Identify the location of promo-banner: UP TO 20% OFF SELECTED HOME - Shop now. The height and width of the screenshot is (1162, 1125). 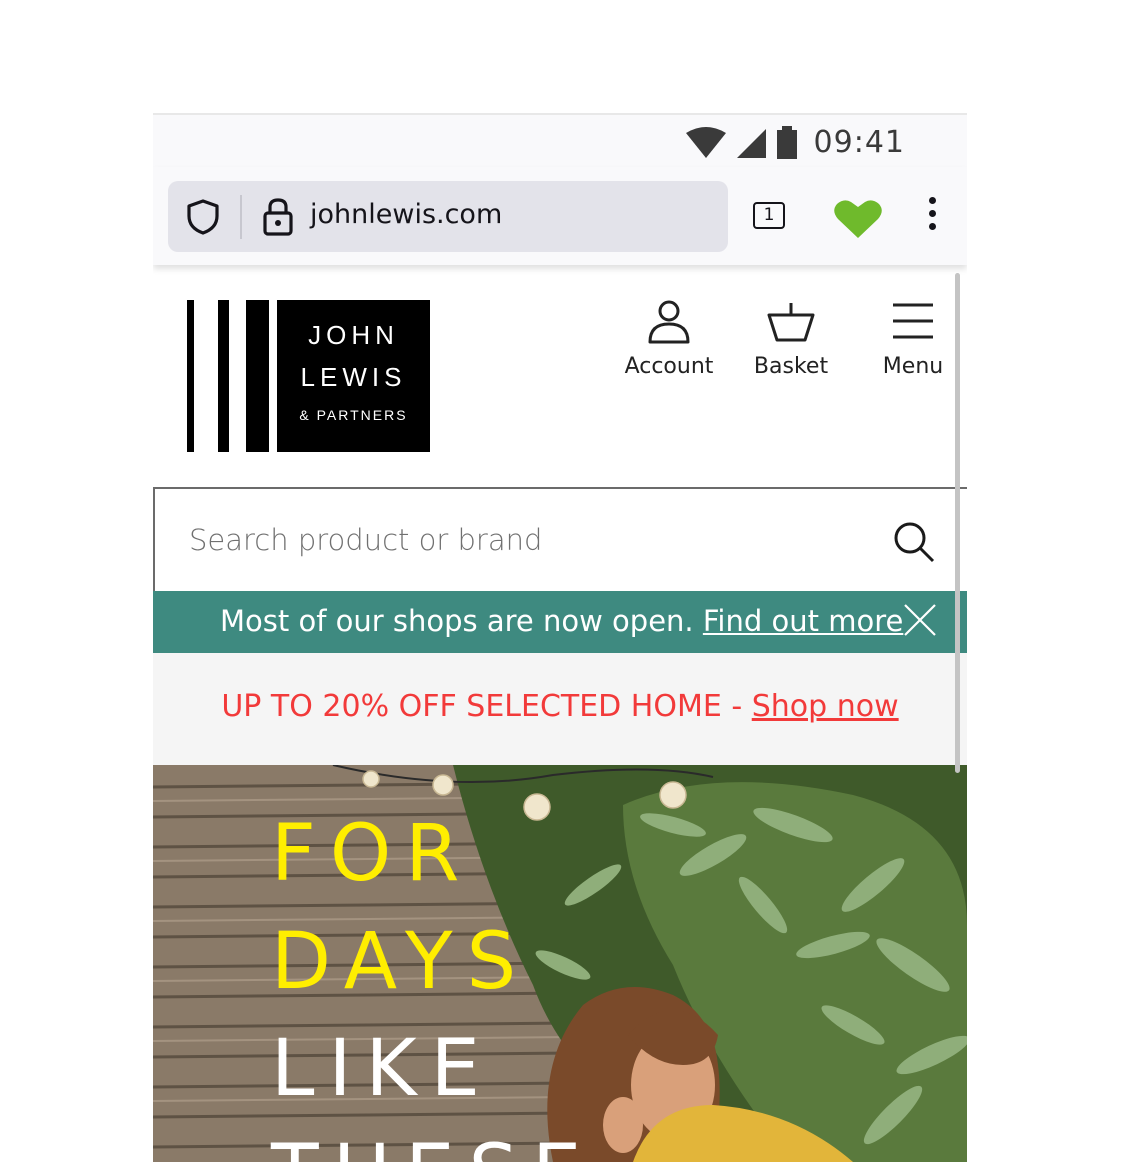
(560, 709).